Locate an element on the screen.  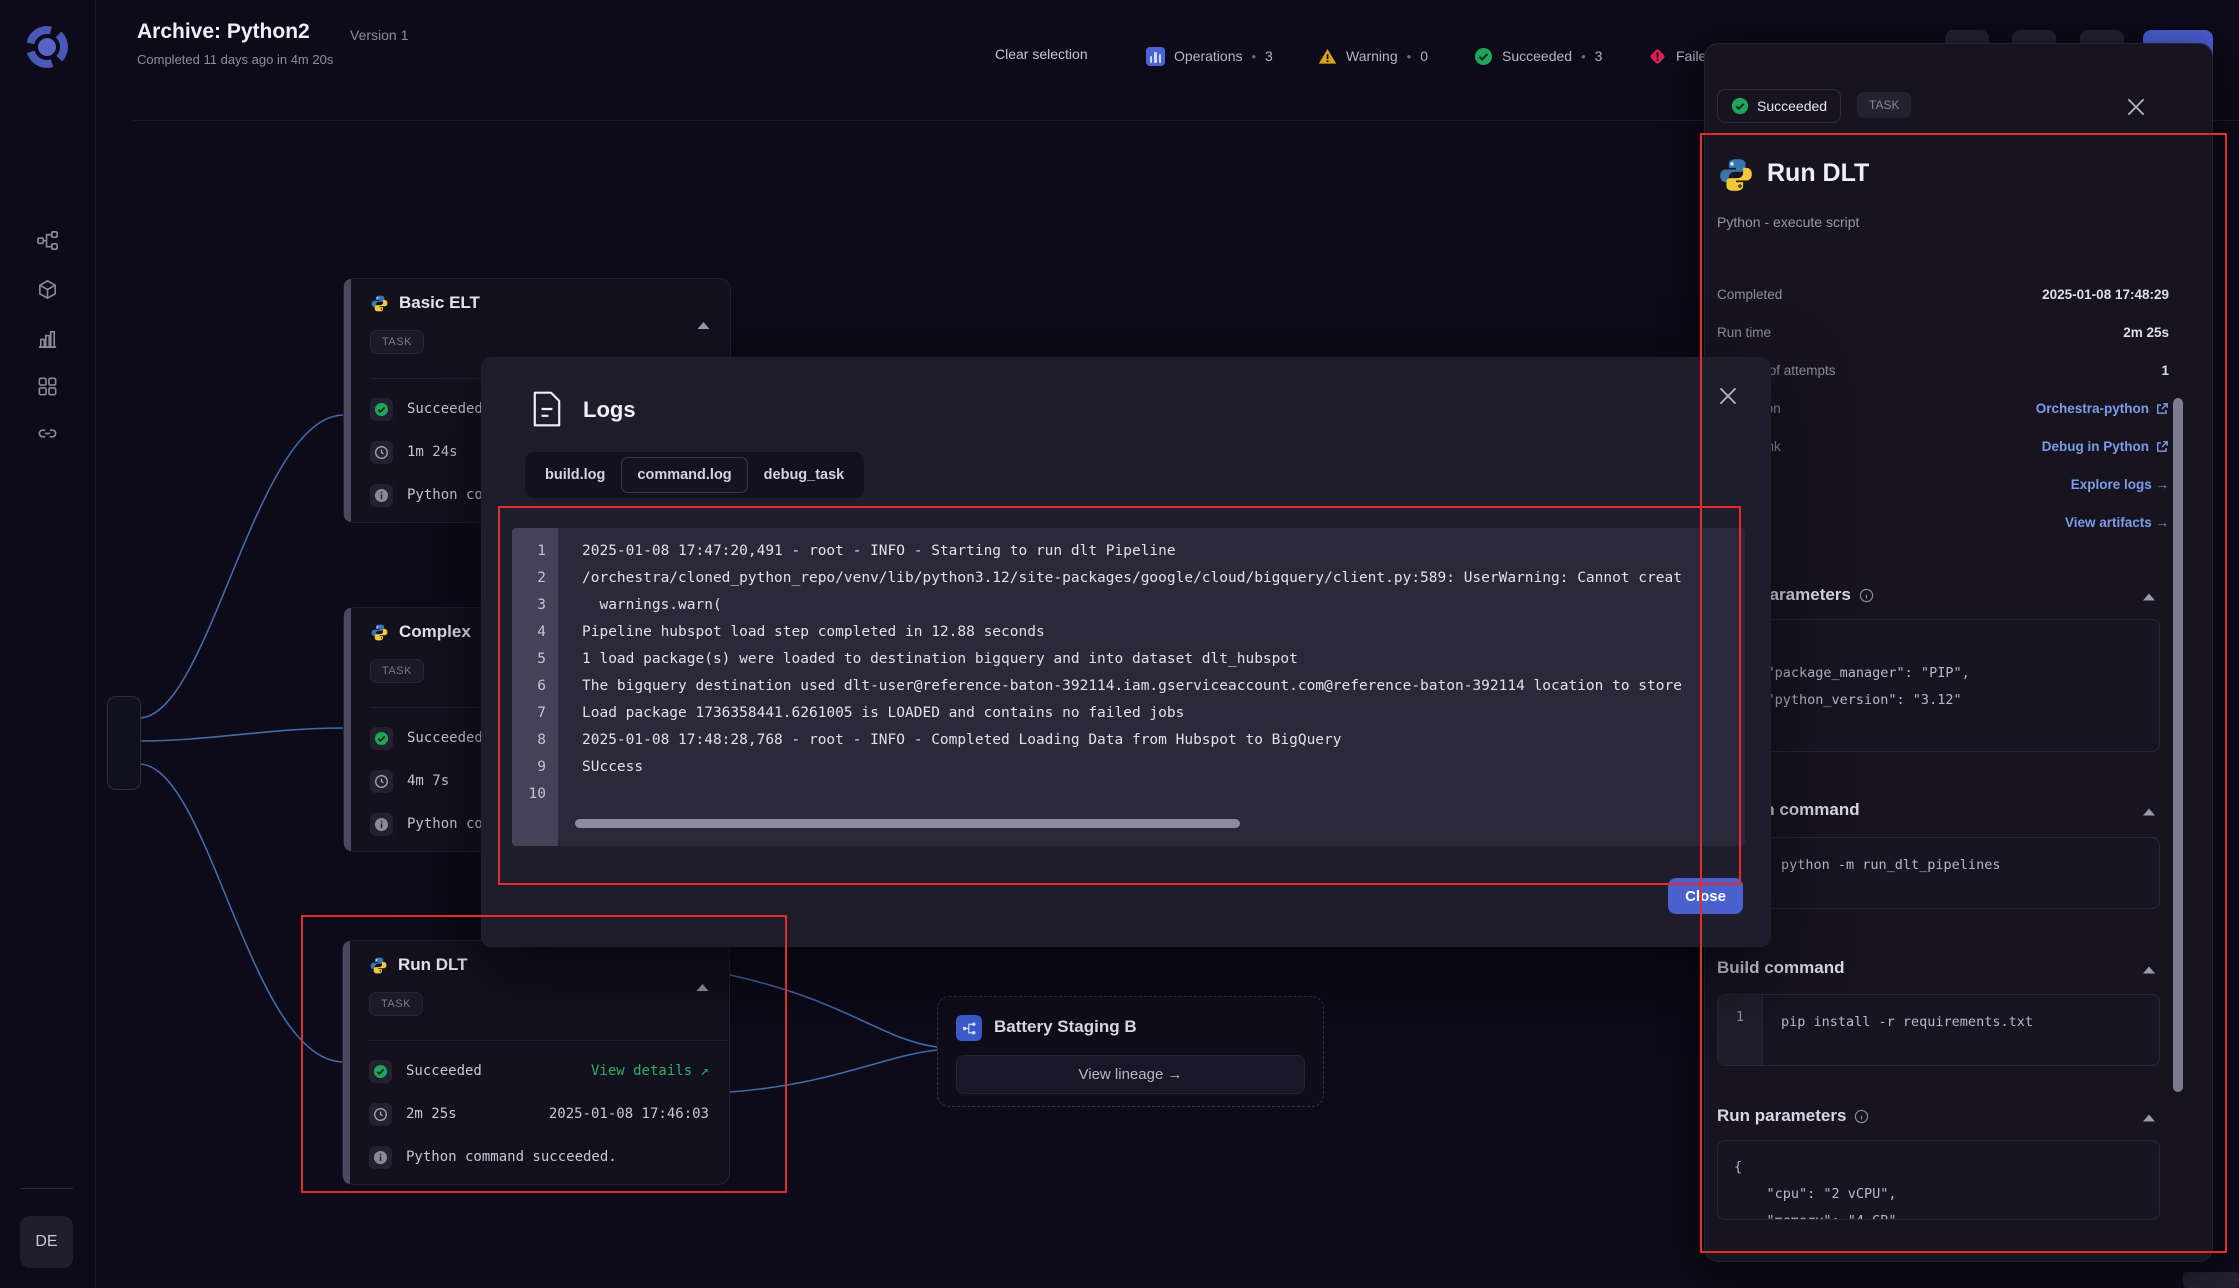
status-badge: Succeeded is located at coordinates (1779, 106).